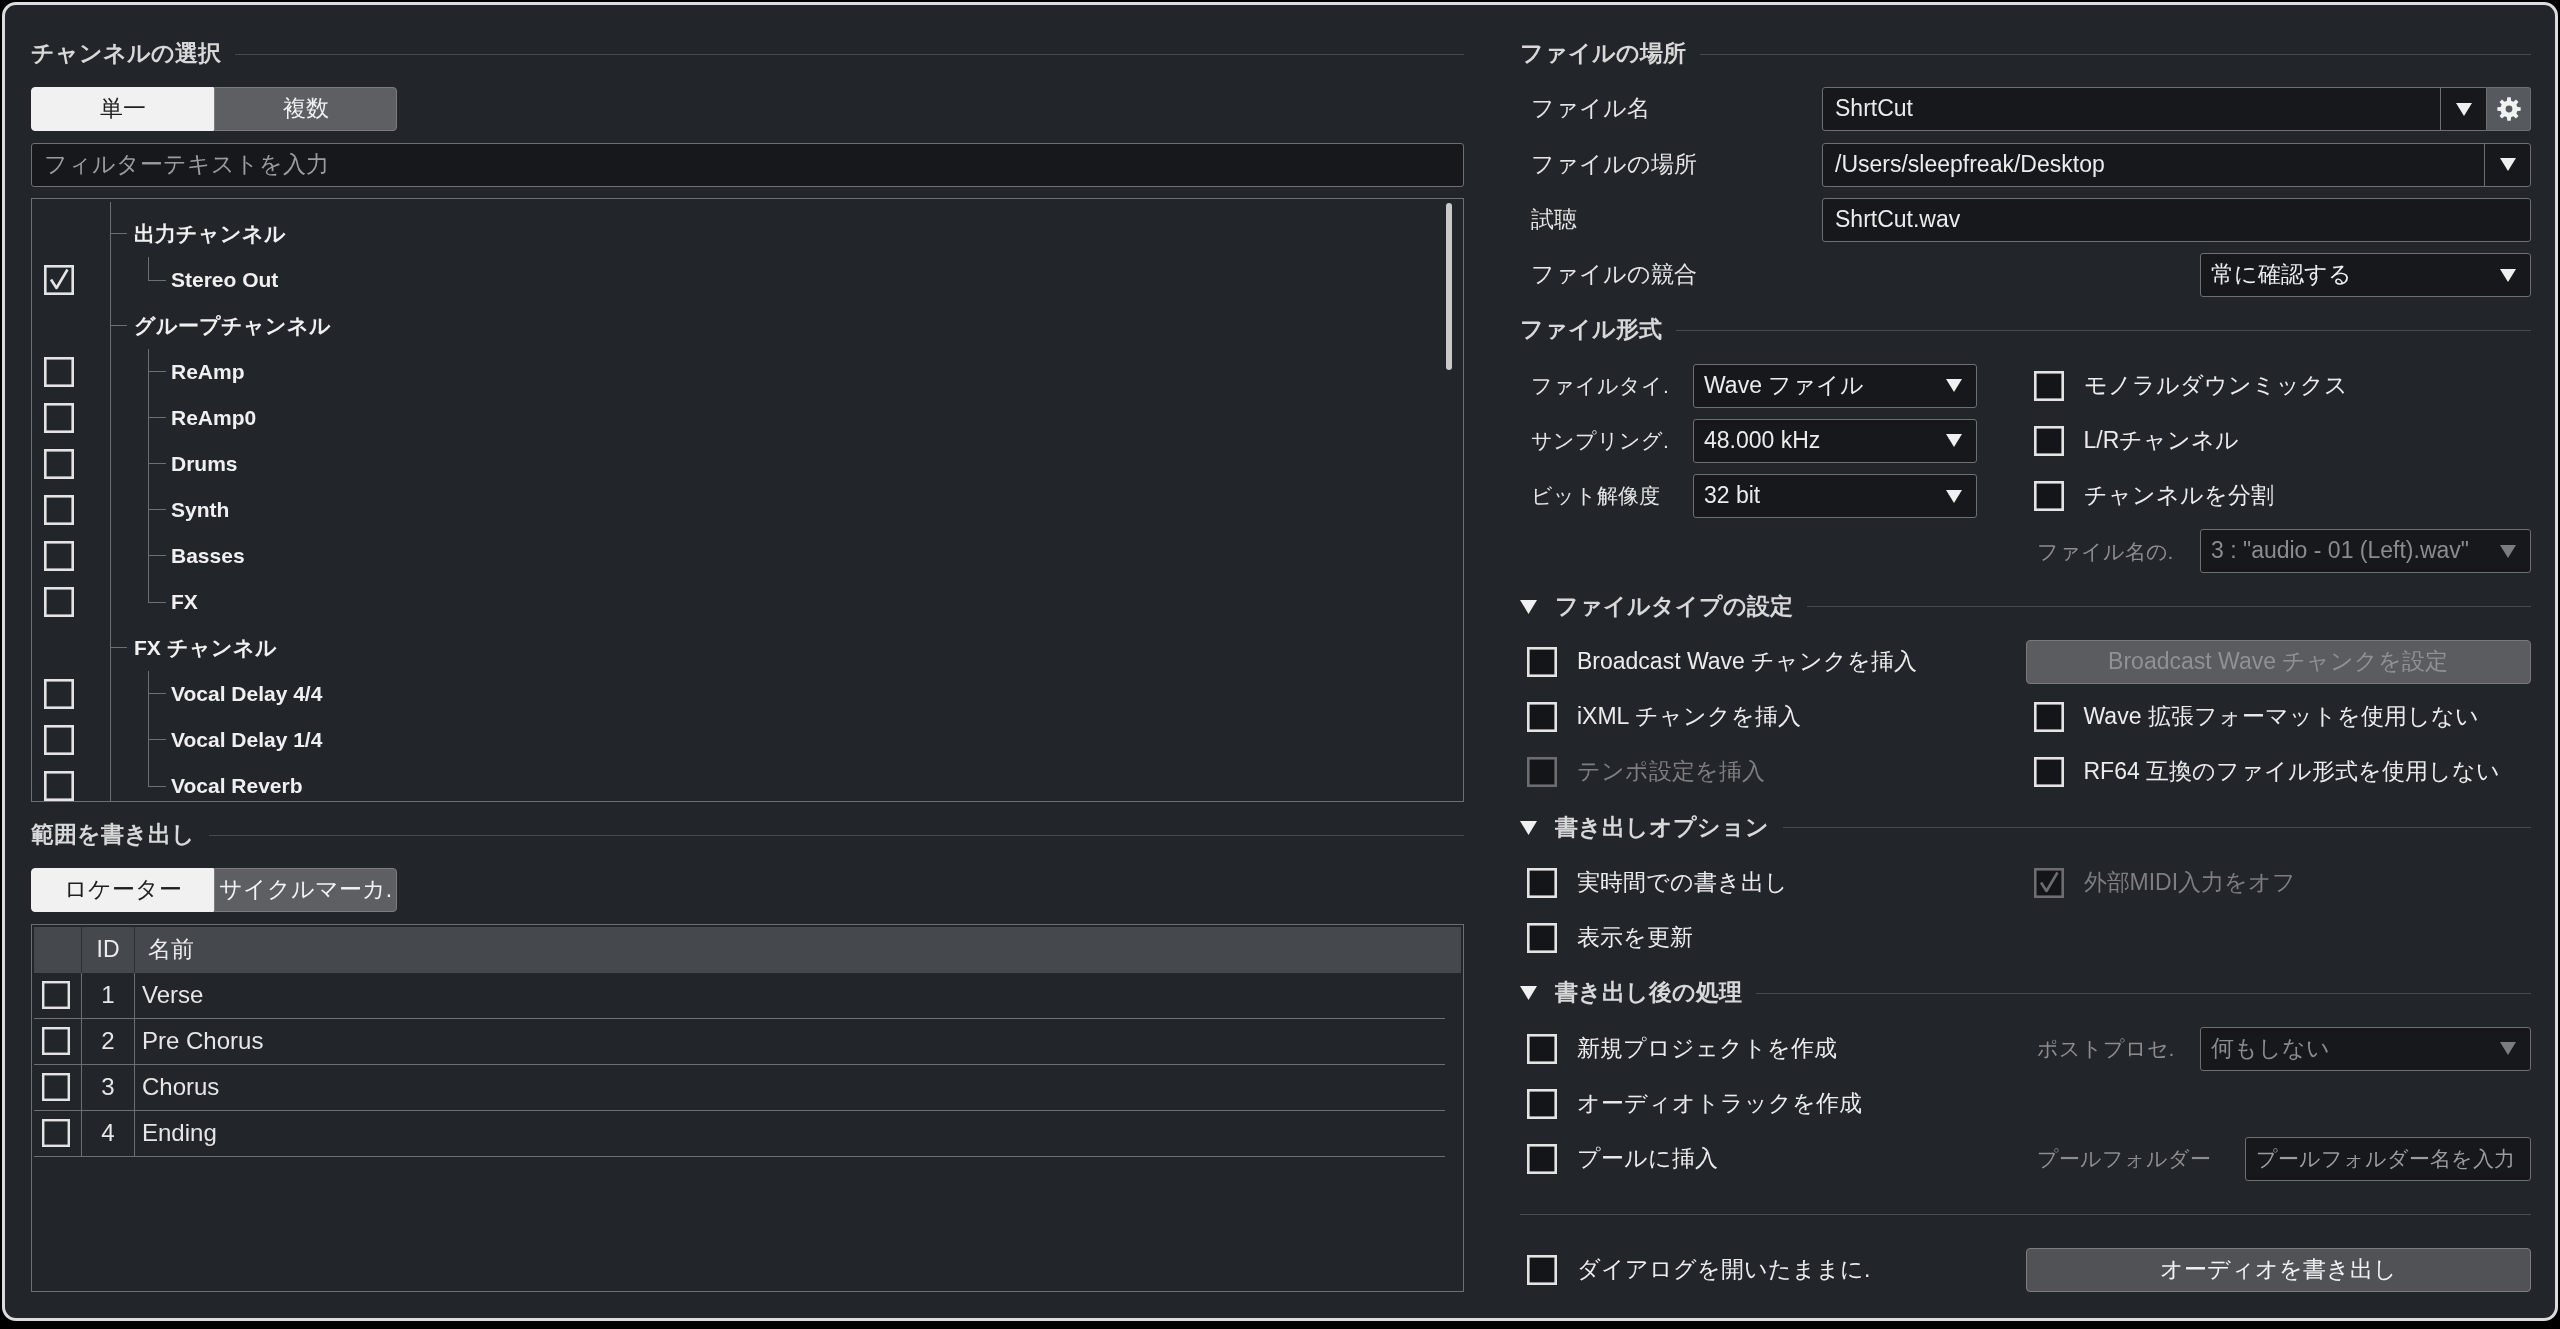 This screenshot has height=1329, width=2560. Describe the element at coordinates (1682, 882) in the screenshot. I see `option-label: 実時間での書き出し` at that location.